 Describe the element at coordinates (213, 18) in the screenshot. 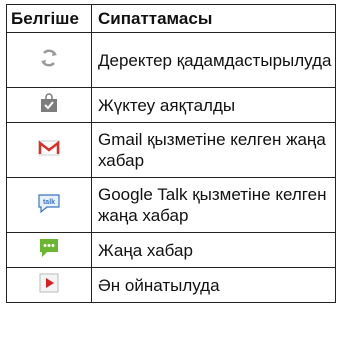

I see `header-description: Сипаттамасы` at that location.